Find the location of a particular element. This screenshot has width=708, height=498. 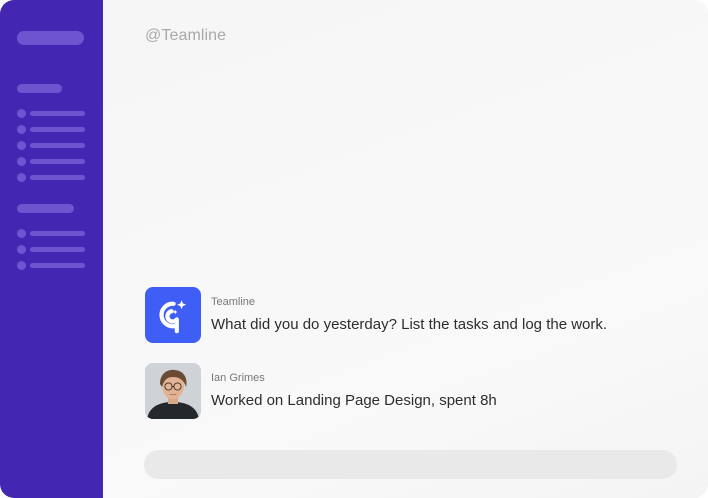

message-input is located at coordinates (410, 464).